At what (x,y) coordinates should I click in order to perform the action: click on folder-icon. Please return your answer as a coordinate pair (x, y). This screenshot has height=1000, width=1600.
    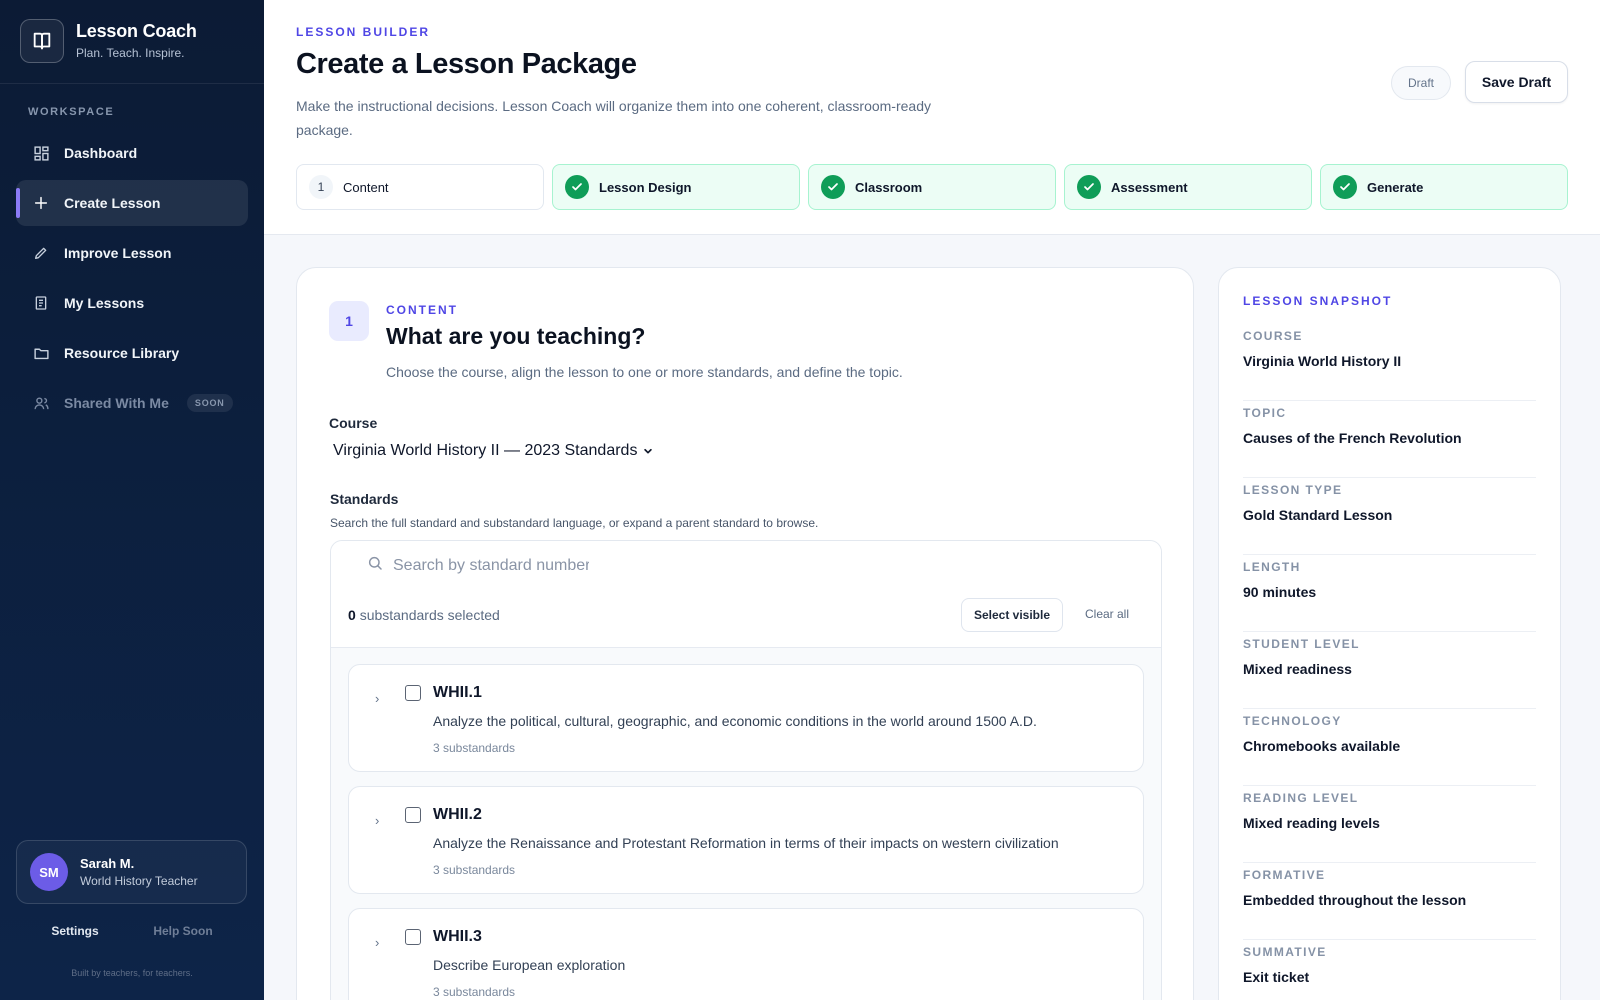
    Looking at the image, I should click on (41, 353).